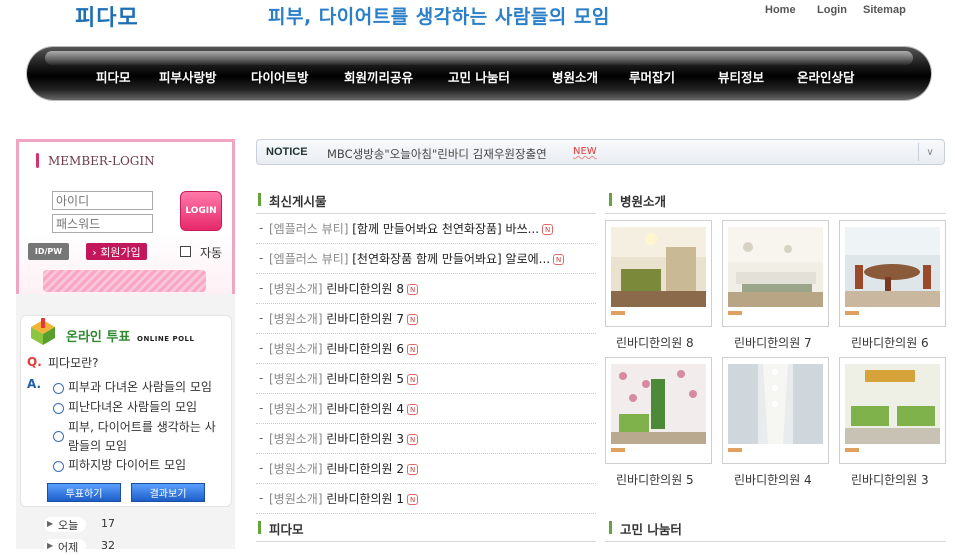  Describe the element at coordinates (98, 337) in the screenshot. I see `poll-title: 온라인 투표` at that location.